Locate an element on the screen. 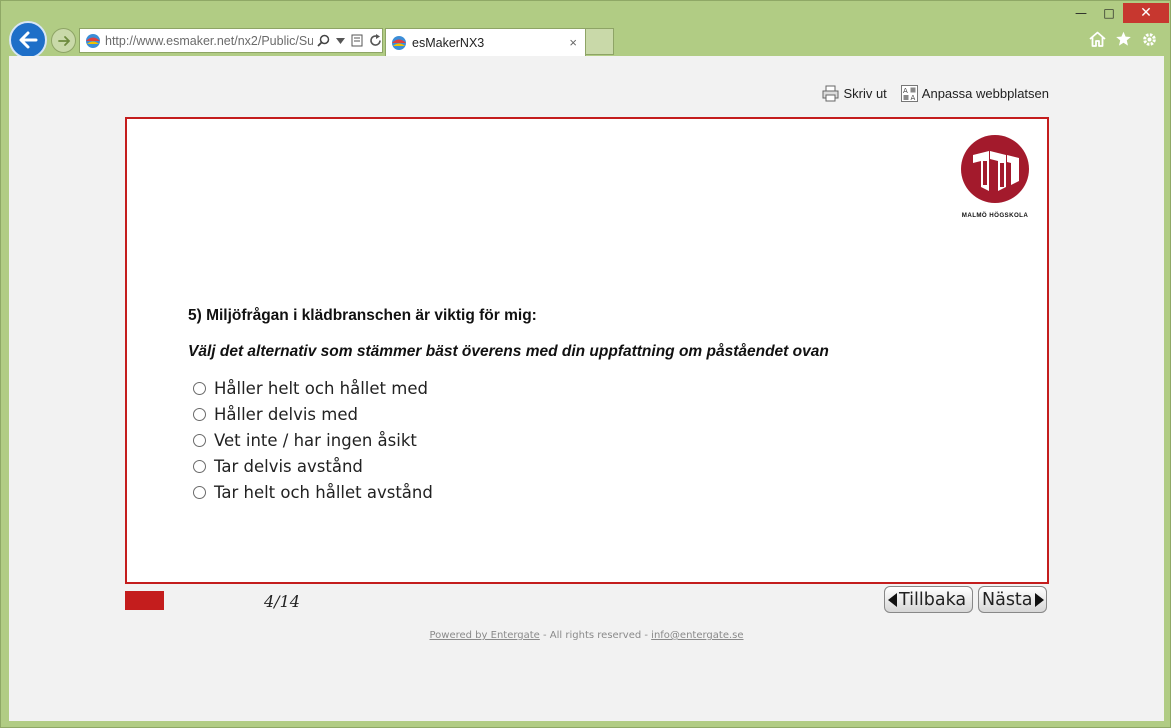 The height and width of the screenshot is (728, 1171). email-link: info@entergate.se is located at coordinates (697, 635).